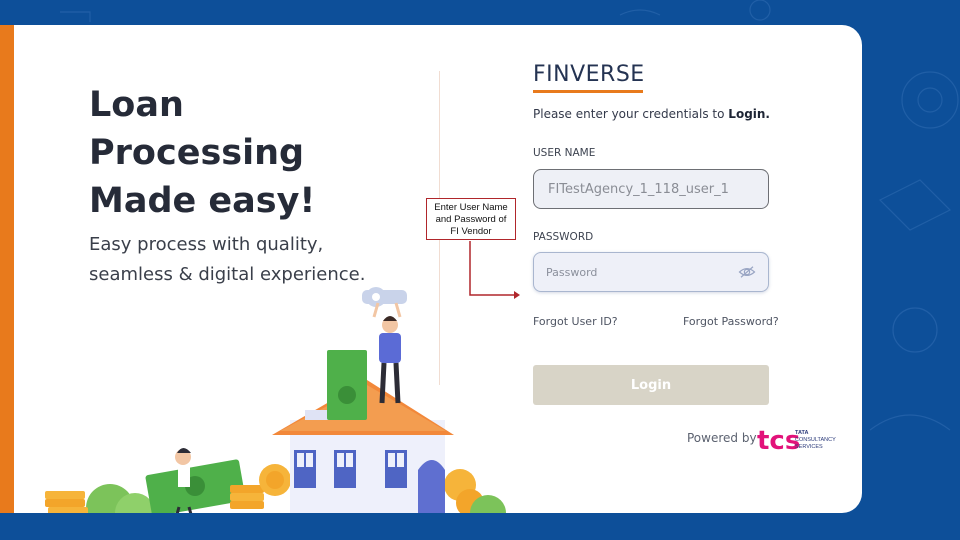 The image size is (960, 540). I want to click on hero-title: Loan Processing Made easy!, so click(202, 153).